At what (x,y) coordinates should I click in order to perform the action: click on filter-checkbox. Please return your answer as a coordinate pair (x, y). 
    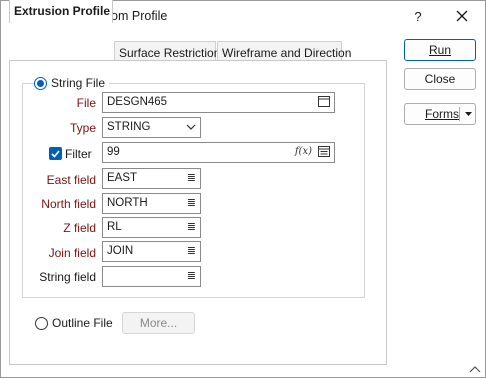
    Looking at the image, I should click on (55, 153).